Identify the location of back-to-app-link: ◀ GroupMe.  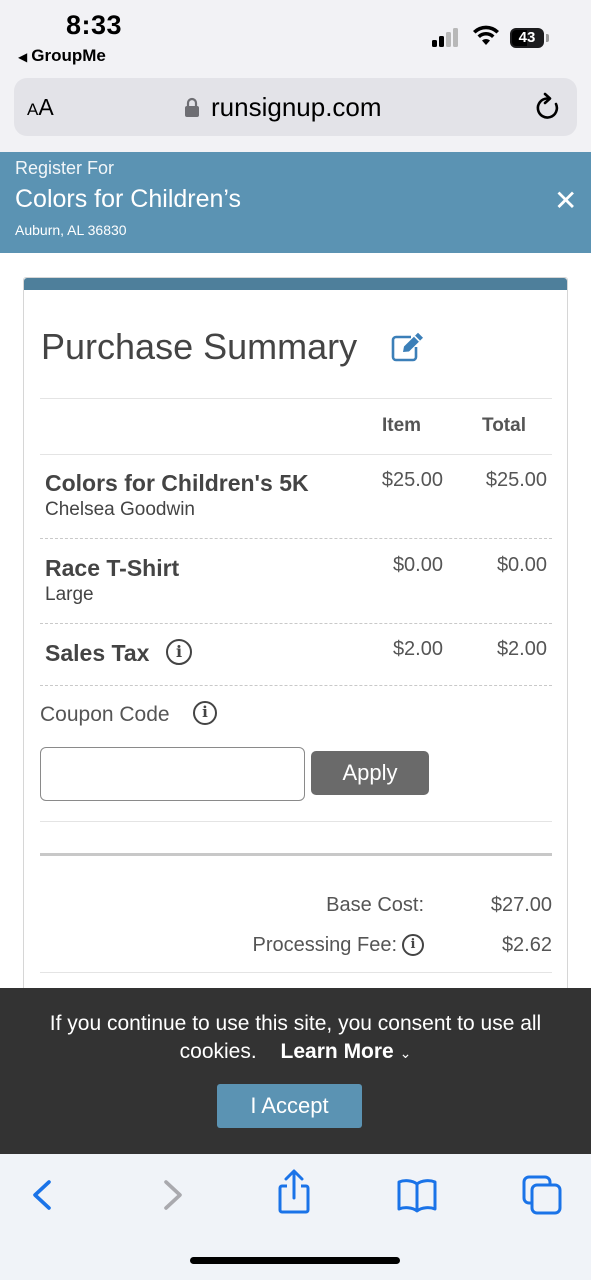
(62, 56).